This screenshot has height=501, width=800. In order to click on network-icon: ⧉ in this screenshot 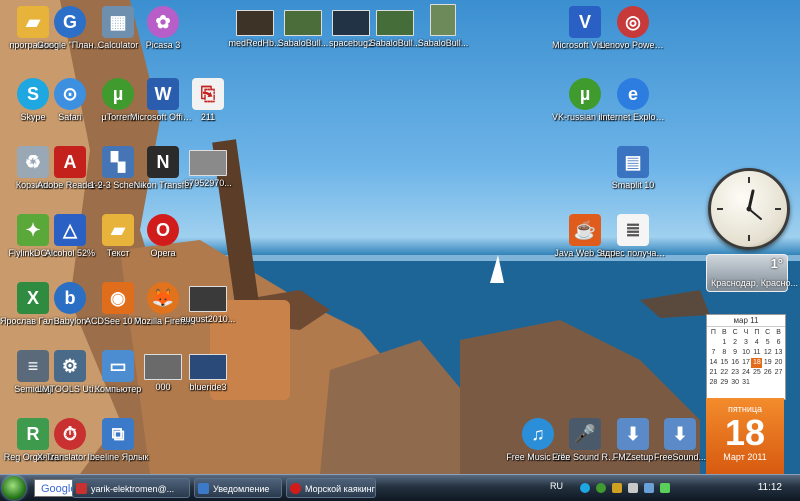, I will do `click(118, 434)`.